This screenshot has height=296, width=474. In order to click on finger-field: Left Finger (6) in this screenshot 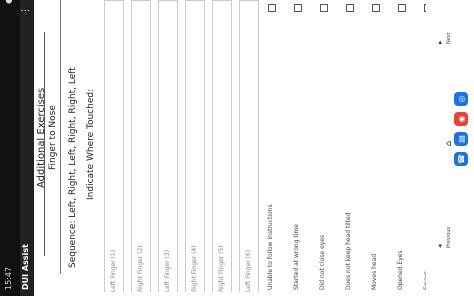, I will do `click(249, 148)`.